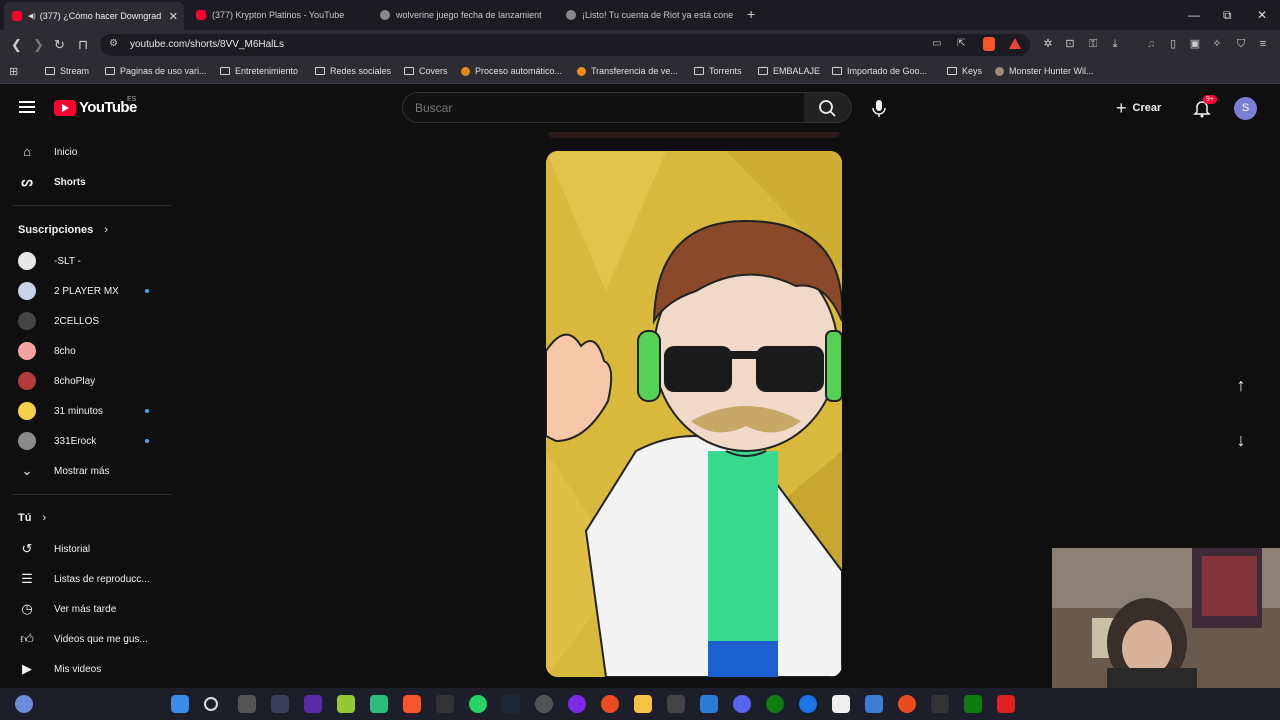 Image resolution: width=1280 pixels, height=720 pixels. I want to click on battle-net-icon, so click(808, 704).